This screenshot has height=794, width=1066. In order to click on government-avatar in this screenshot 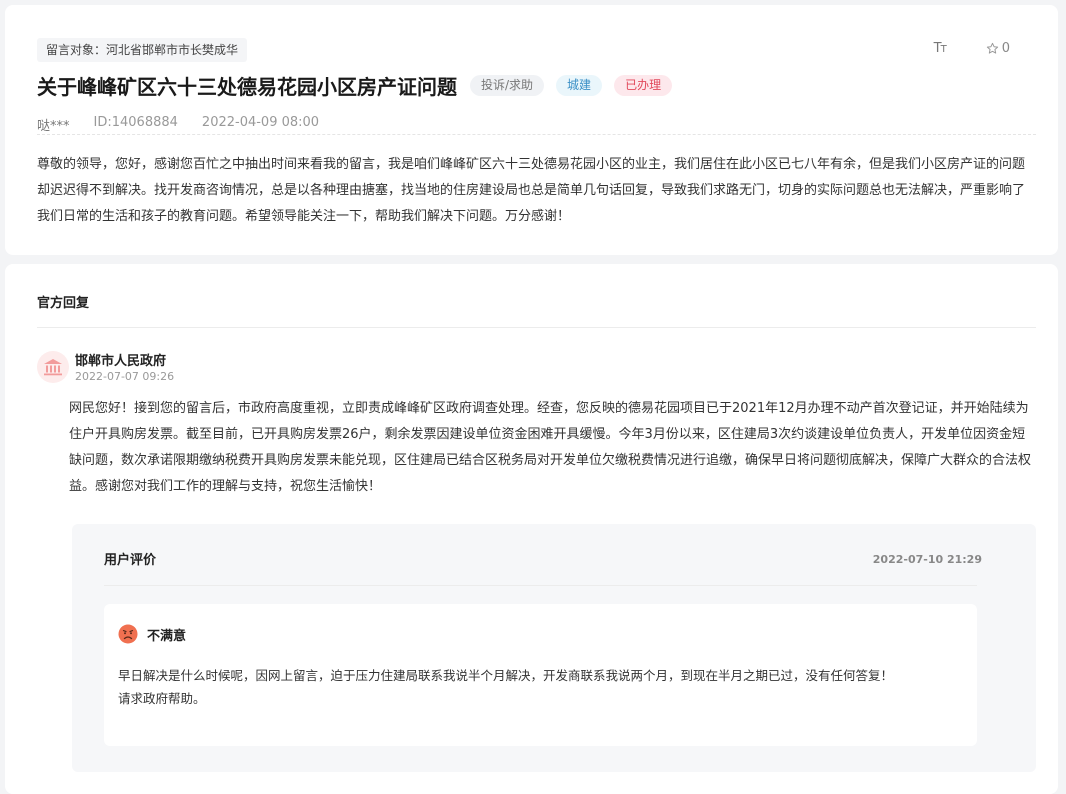, I will do `click(53, 367)`.